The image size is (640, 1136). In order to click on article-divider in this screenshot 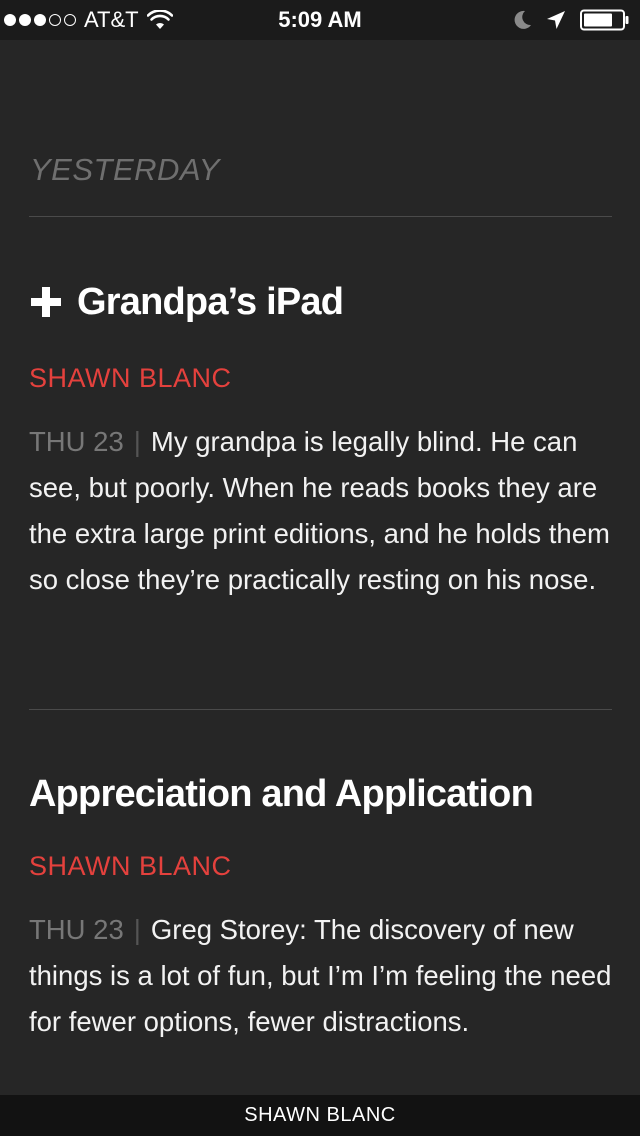, I will do `click(320, 709)`.